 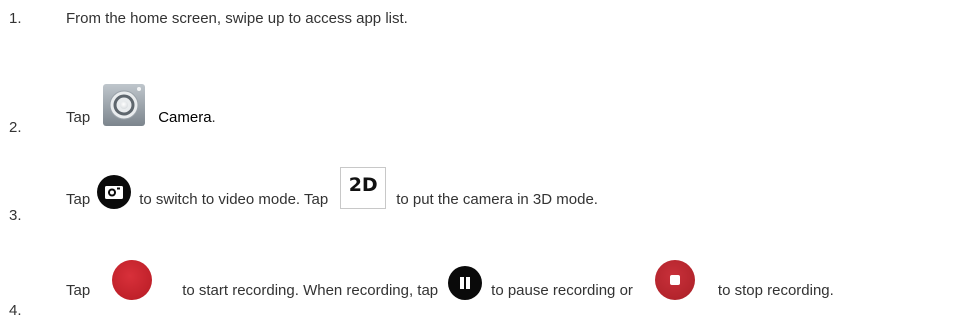 I want to click on step-text-after: to put the camera in 3D mode., so click(x=497, y=199).